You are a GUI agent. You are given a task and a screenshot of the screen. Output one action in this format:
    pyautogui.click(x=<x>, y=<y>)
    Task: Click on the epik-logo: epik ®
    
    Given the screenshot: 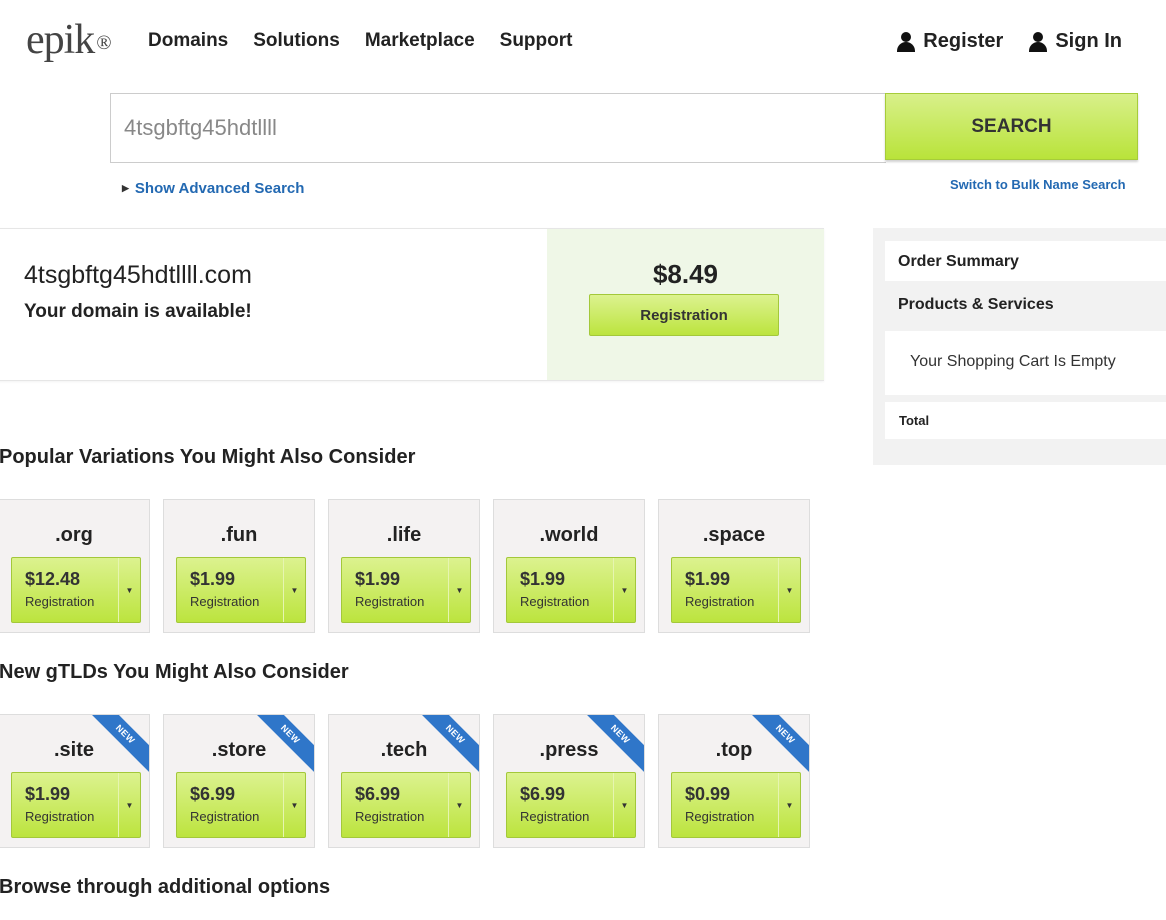 What is the action you would take?
    pyautogui.click(x=69, y=41)
    